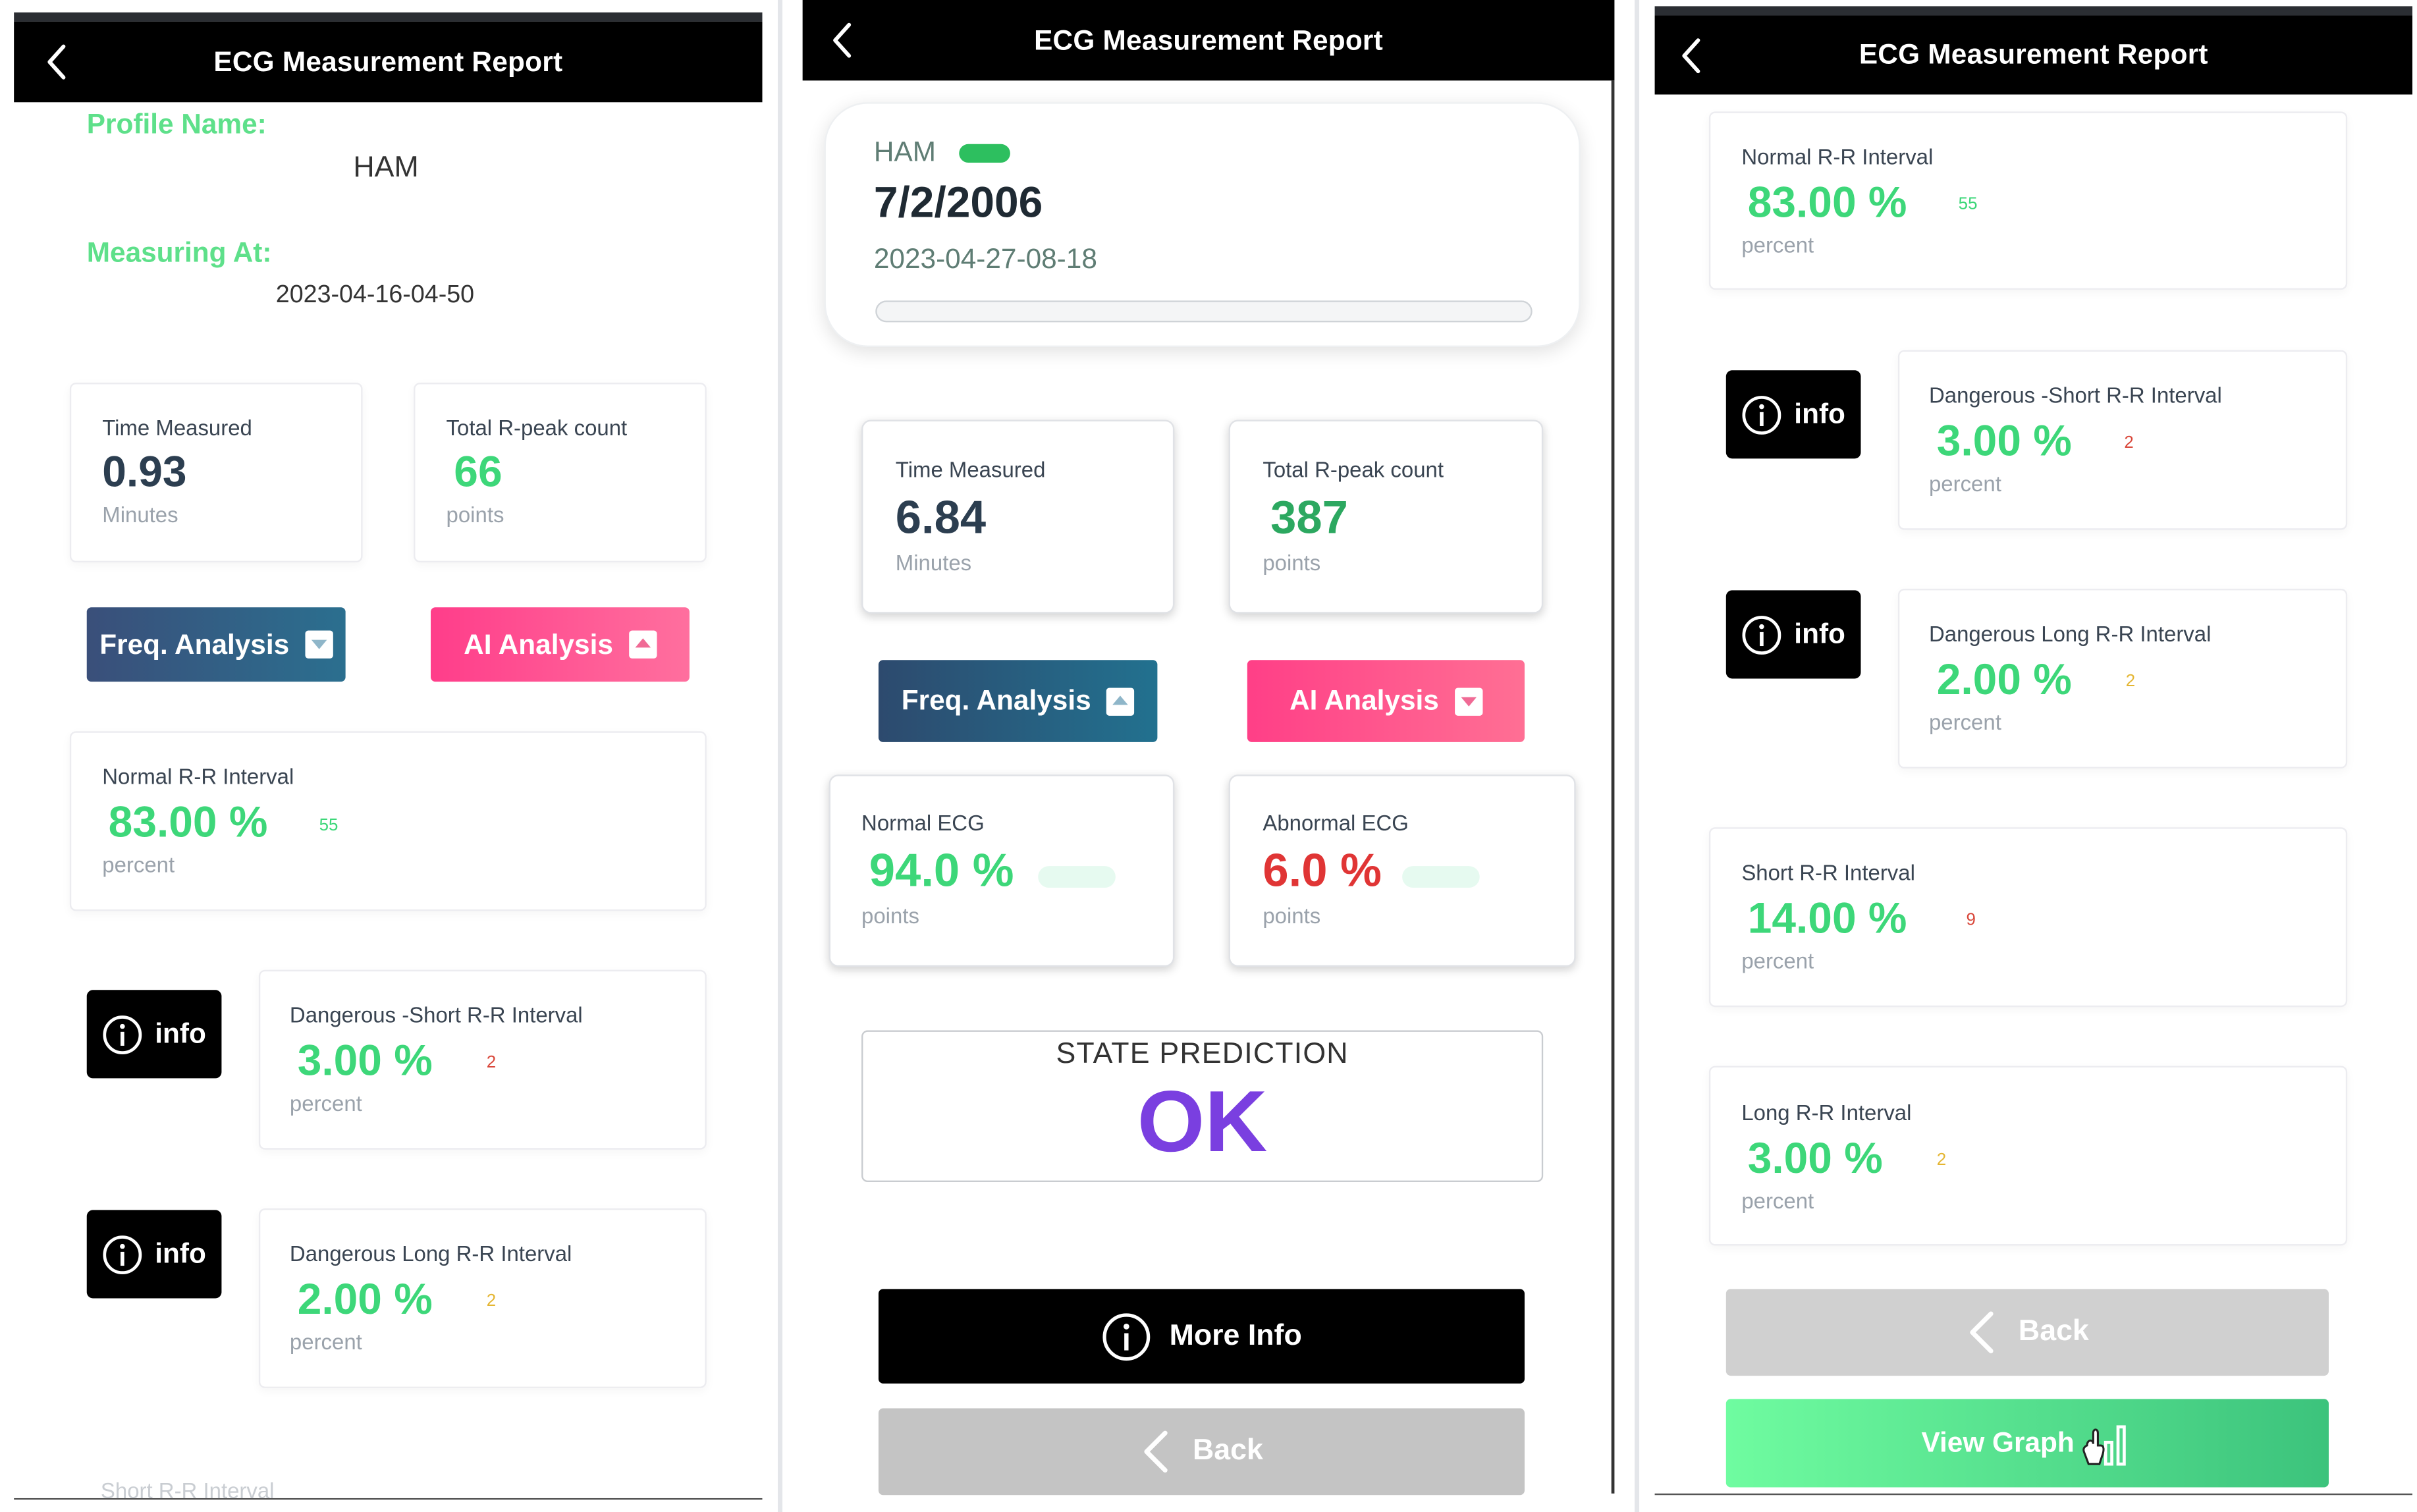 This screenshot has width=2417, height=1512. I want to click on danger-long-value: 2.00 %, so click(2004, 680).